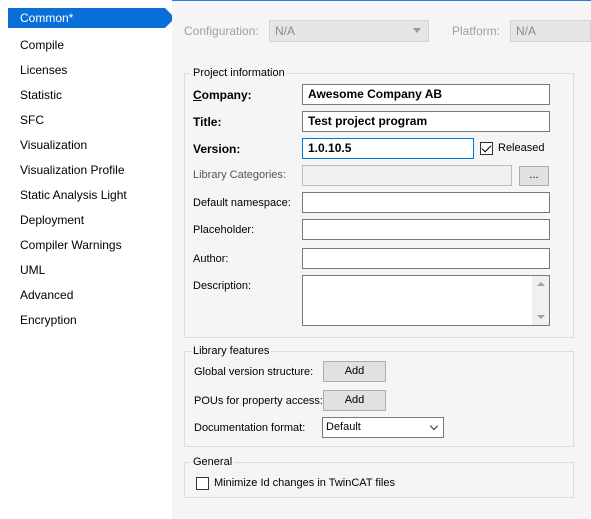 This screenshot has width=591, height=519. Describe the element at coordinates (258, 401) in the screenshot. I see `pous-property-access-label: POUs for property access:` at that location.